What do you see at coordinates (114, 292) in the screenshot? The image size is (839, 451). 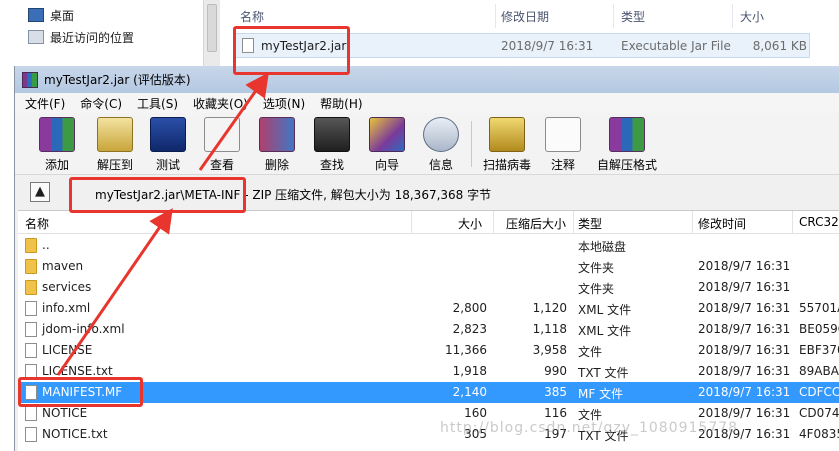 I see `arrow-to-meta-inf` at bounding box center [114, 292].